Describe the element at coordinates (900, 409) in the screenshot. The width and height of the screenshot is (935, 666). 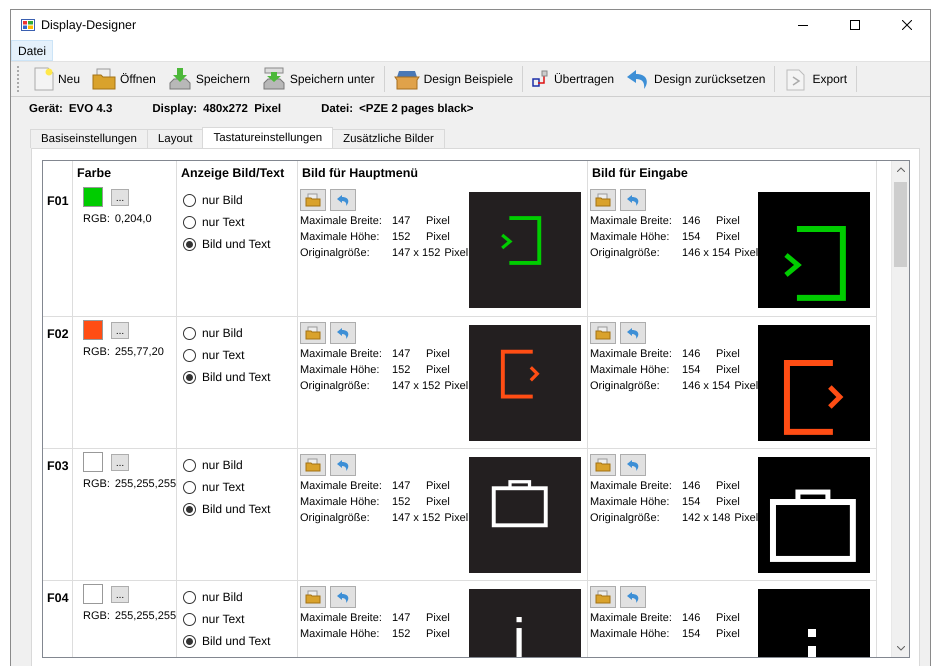
I see `scrollbar` at that location.